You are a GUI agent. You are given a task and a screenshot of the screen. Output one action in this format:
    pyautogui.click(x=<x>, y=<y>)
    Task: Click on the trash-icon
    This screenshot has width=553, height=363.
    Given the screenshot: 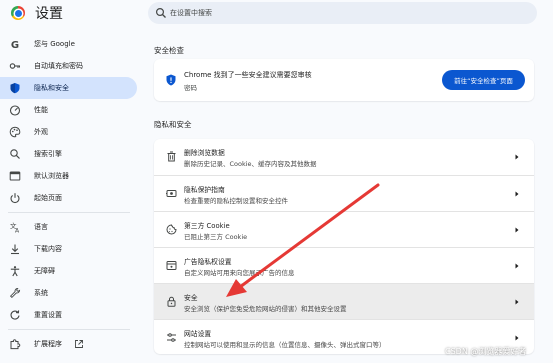 What is the action you would take?
    pyautogui.click(x=171, y=156)
    